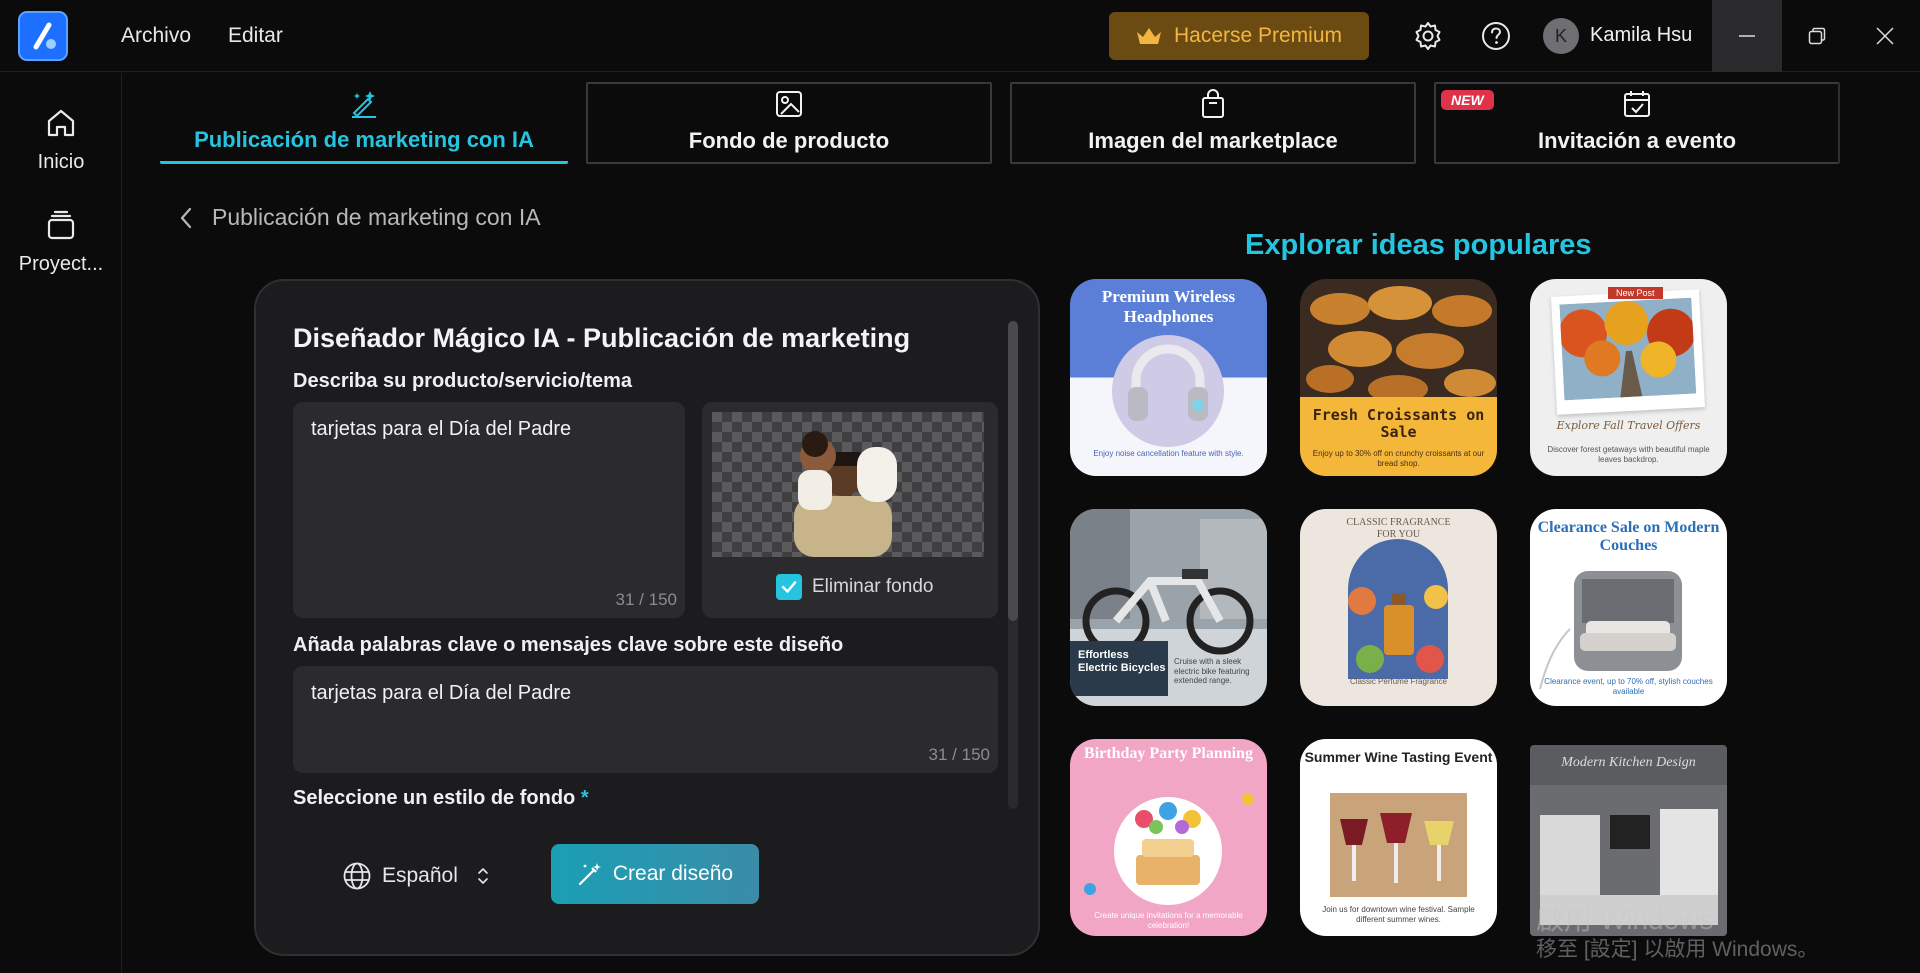 This screenshot has height=973, width=1920. What do you see at coordinates (1013, 471) in the screenshot?
I see `panel-scrollbar-thumb` at bounding box center [1013, 471].